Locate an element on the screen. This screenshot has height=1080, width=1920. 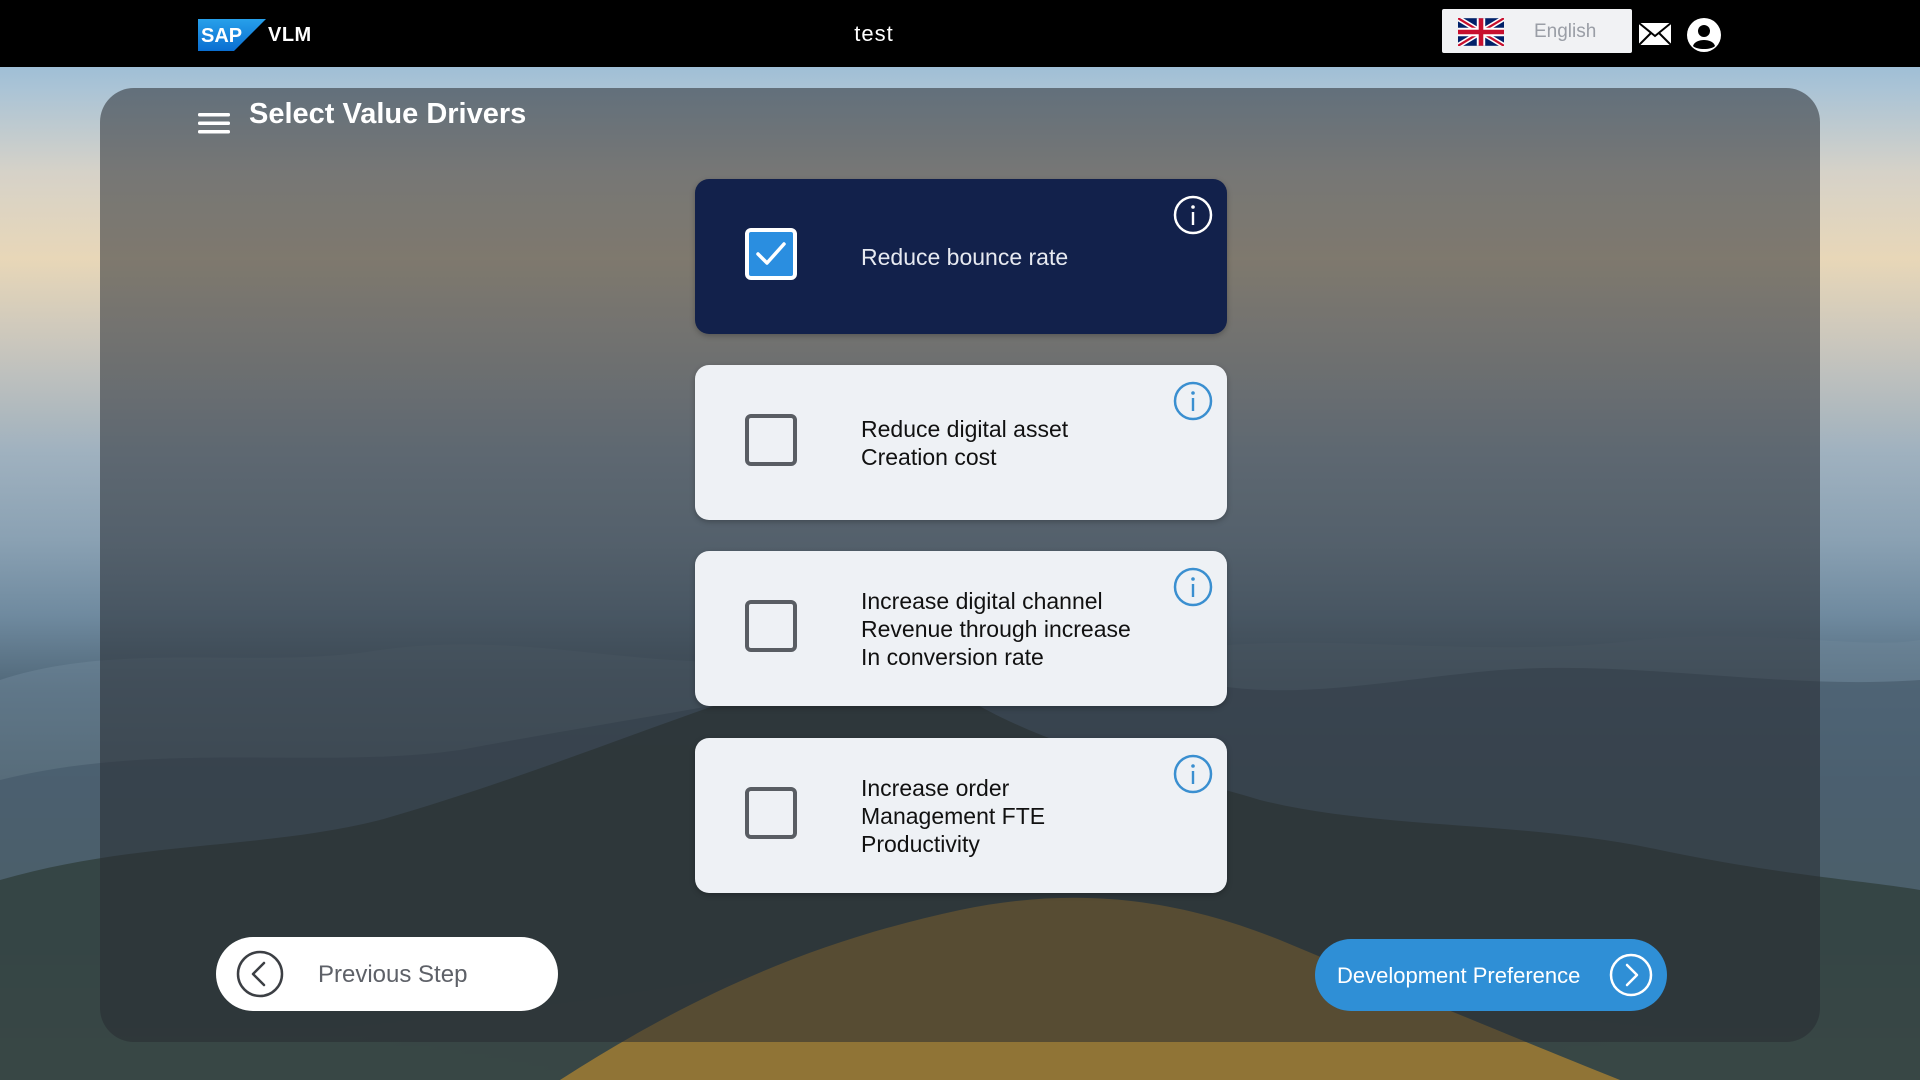
development-preference-button: Development Preference is located at coordinates (1491, 975).